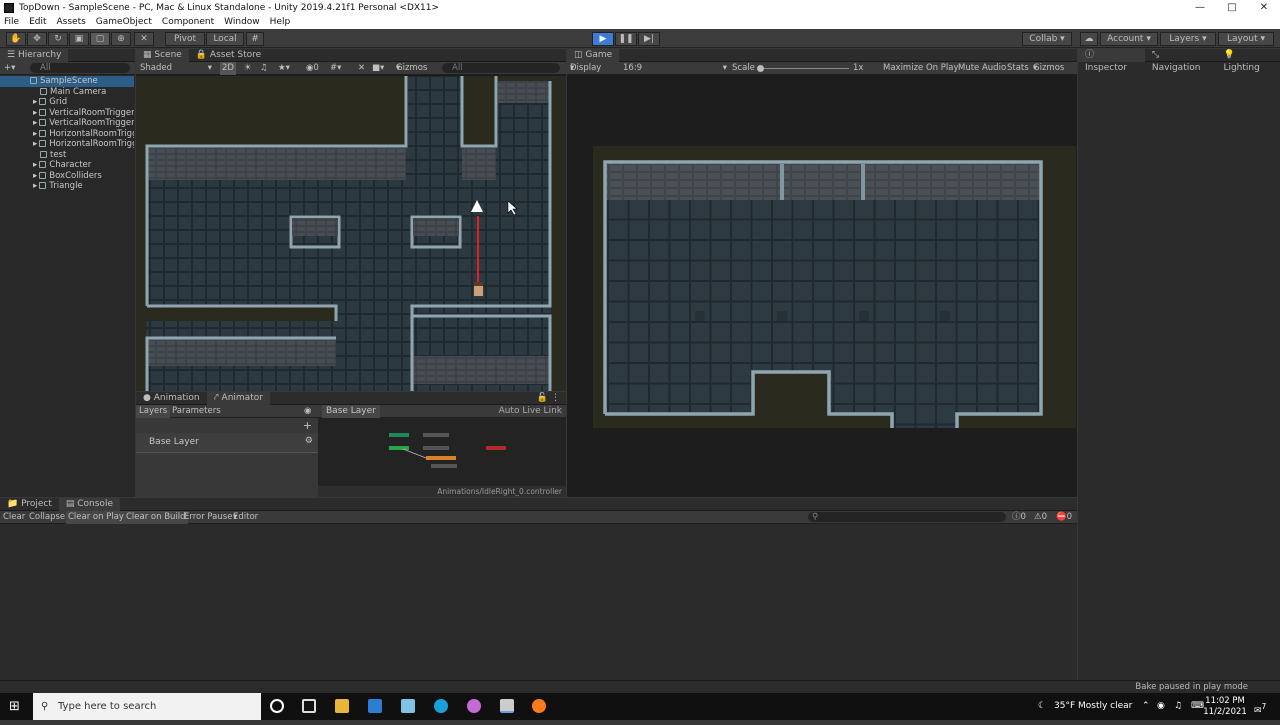 This screenshot has width=1280, height=725. Describe the element at coordinates (585, 74) in the screenshot. I see `display-dropdown: Display 1 ▾` at that location.